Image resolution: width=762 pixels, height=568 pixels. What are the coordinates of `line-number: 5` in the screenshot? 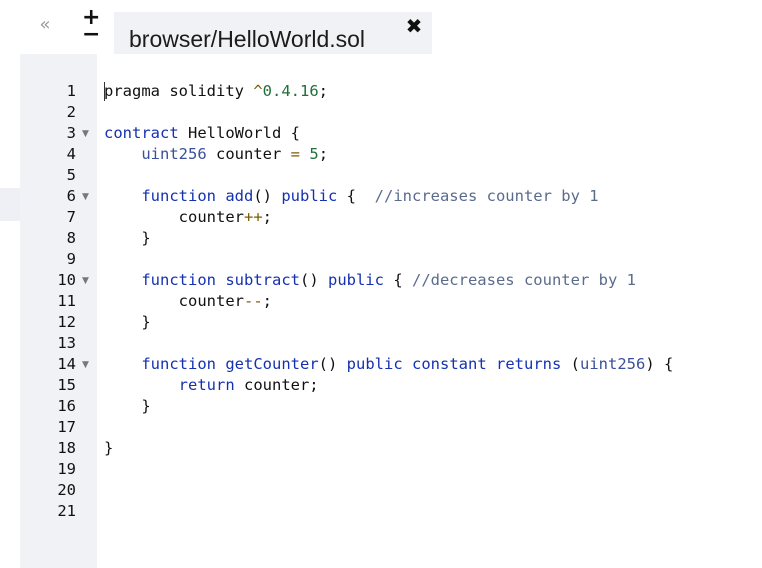 It's located at (71, 175).